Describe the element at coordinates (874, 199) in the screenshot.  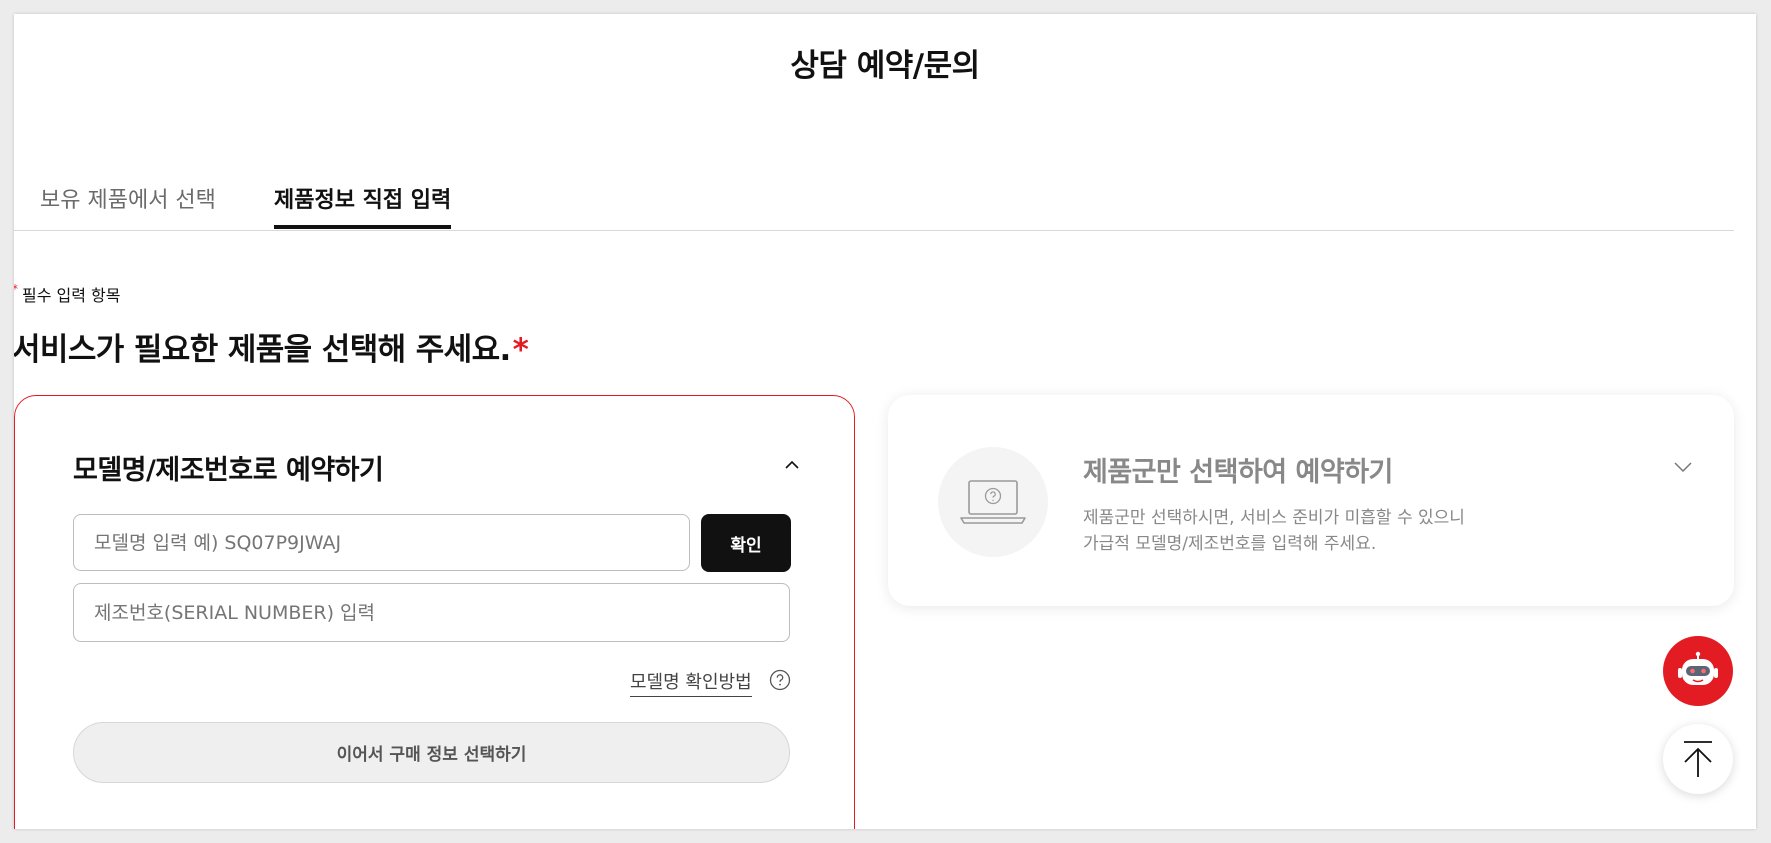
I see `tab-bar: 보유 제품에서 선택 제품정보 직접 입력` at that location.